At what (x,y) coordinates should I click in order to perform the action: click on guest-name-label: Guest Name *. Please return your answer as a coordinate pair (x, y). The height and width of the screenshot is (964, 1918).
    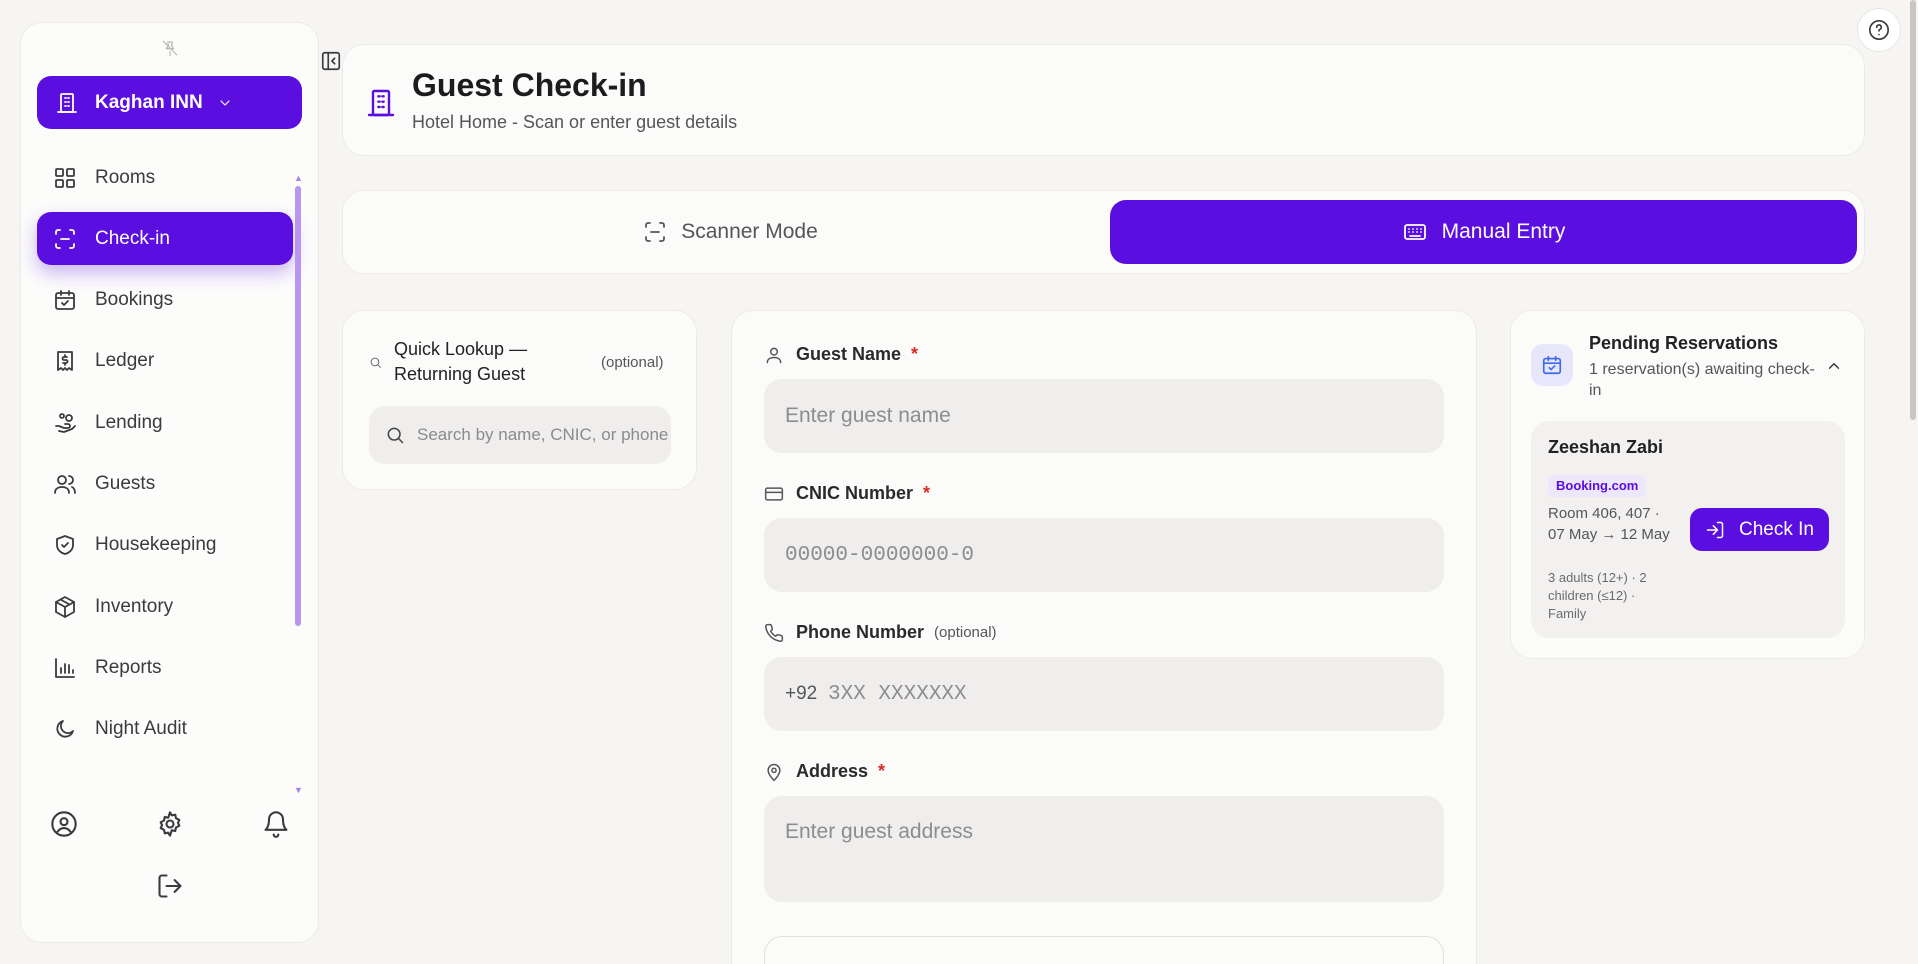
    Looking at the image, I should click on (841, 354).